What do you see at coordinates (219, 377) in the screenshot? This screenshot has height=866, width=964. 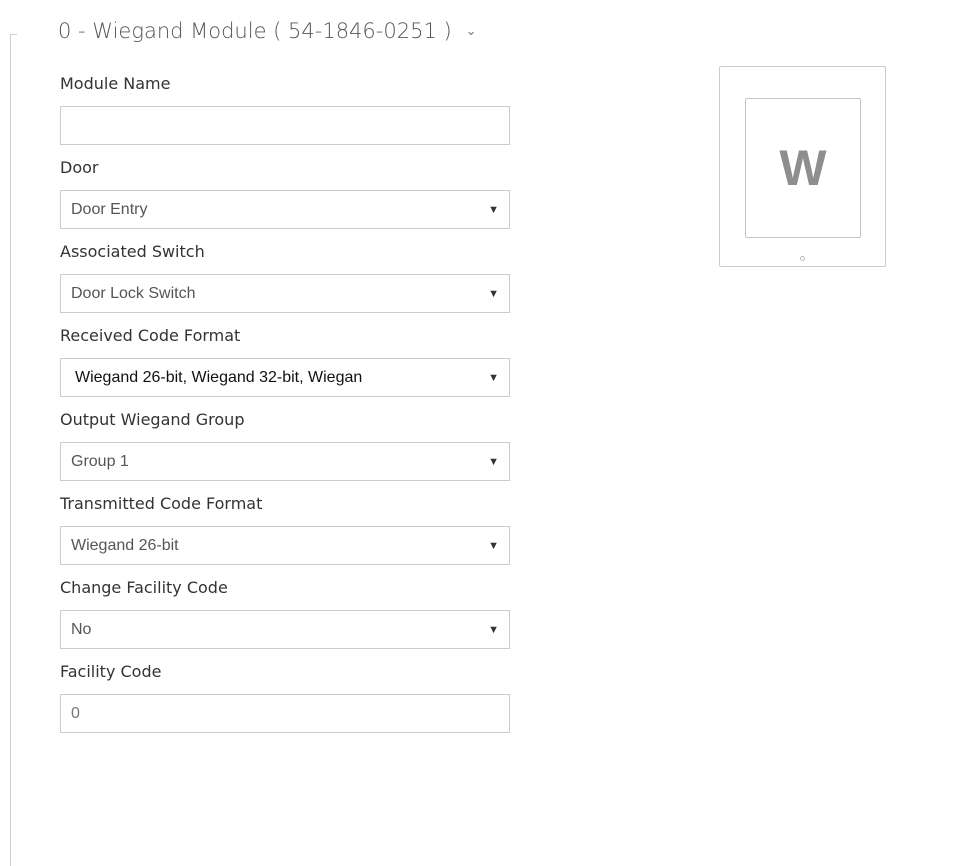 I see `received-code-format-value: Wiegand 26-bit, Wiegand 32-bit, Wiegan` at bounding box center [219, 377].